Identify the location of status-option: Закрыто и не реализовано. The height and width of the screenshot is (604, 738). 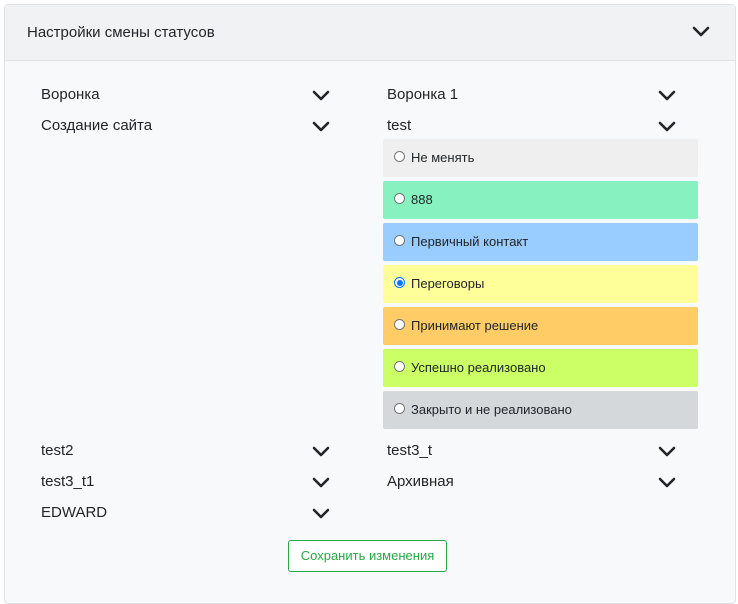
(540, 410).